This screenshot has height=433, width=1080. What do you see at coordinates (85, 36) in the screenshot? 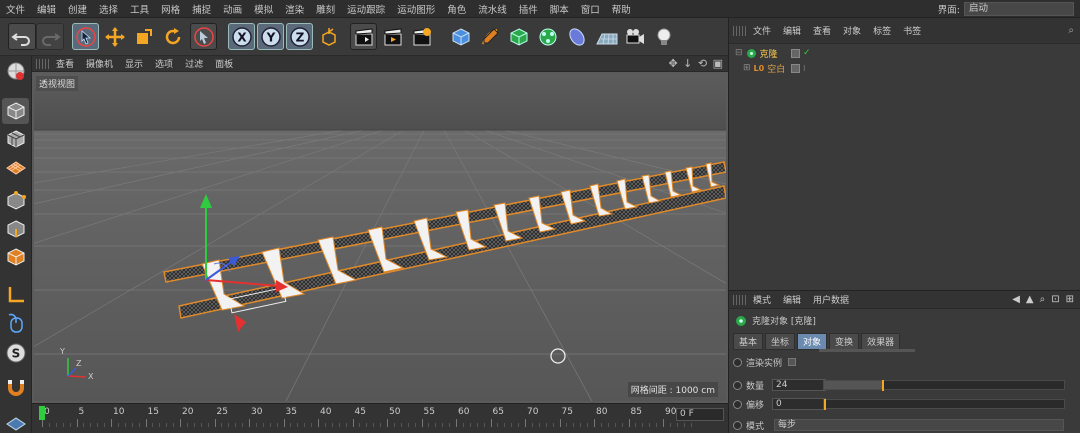
I see `live-selection-button` at bounding box center [85, 36].